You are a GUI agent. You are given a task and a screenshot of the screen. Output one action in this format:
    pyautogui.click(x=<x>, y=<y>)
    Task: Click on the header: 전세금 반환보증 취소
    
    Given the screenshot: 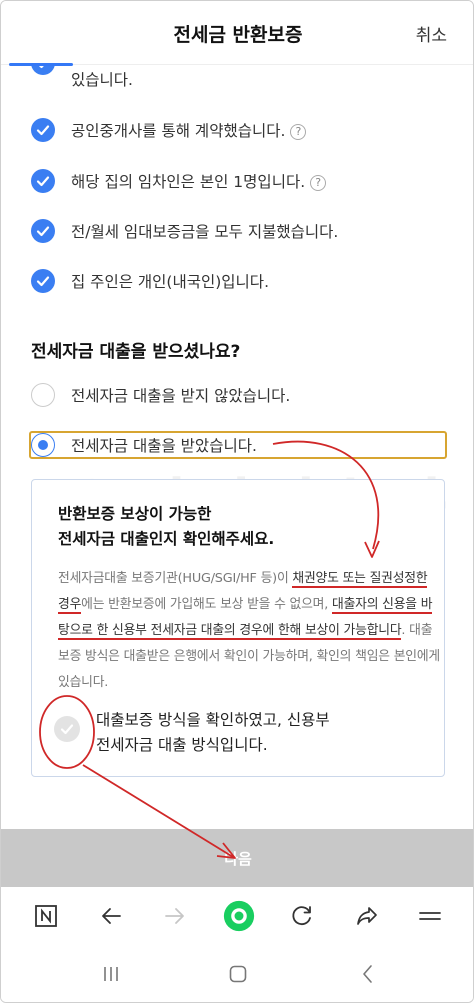 What is the action you would take?
    pyautogui.click(x=237, y=33)
    